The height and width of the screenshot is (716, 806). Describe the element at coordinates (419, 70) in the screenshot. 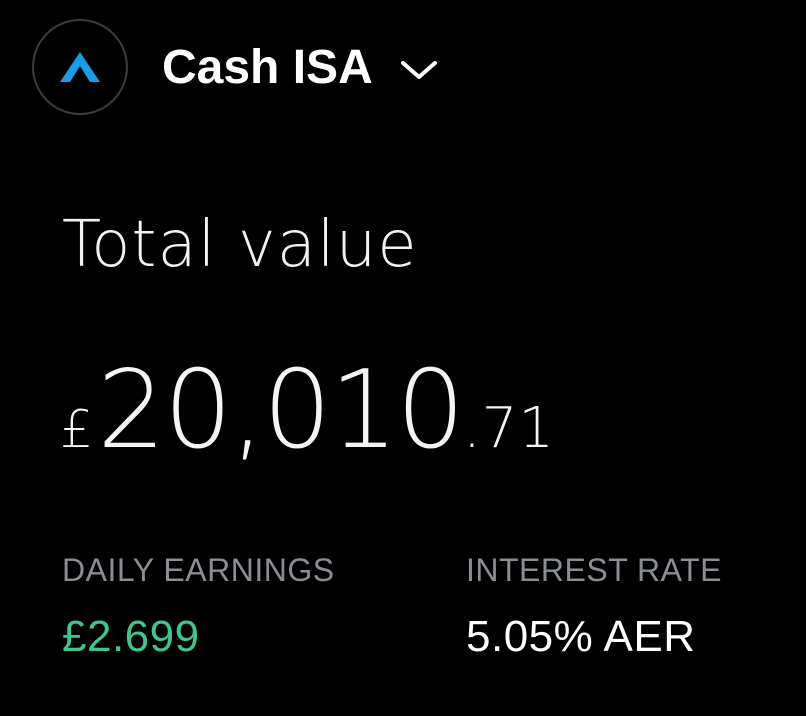

I see `chevron-down-icon` at that location.